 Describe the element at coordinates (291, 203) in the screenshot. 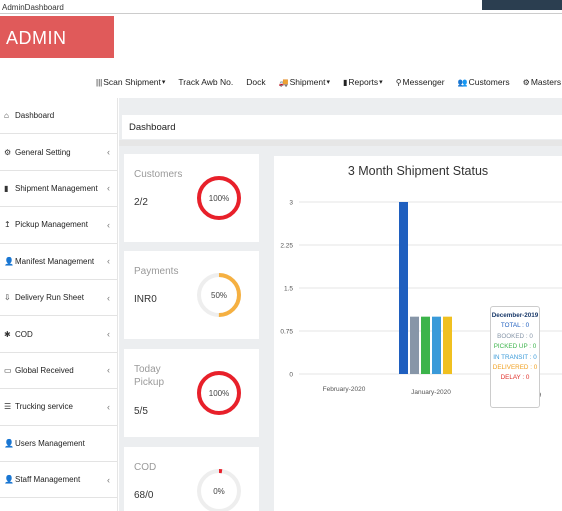

I see `y-tick-label: 3` at that location.